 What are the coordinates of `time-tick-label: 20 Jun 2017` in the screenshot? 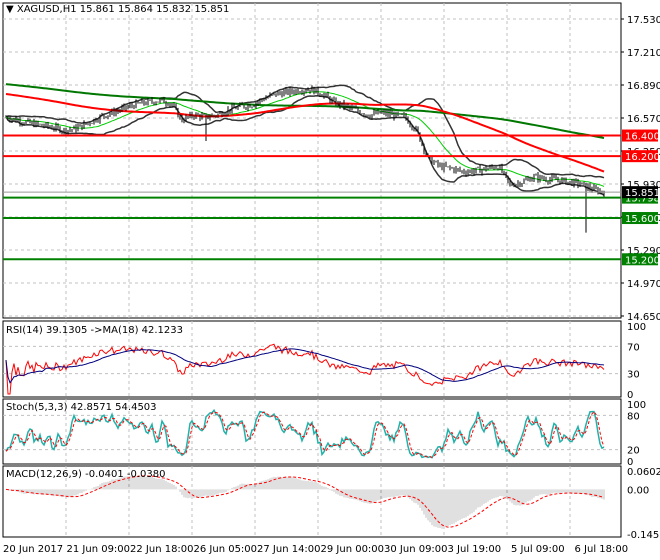 It's located at (33, 549).